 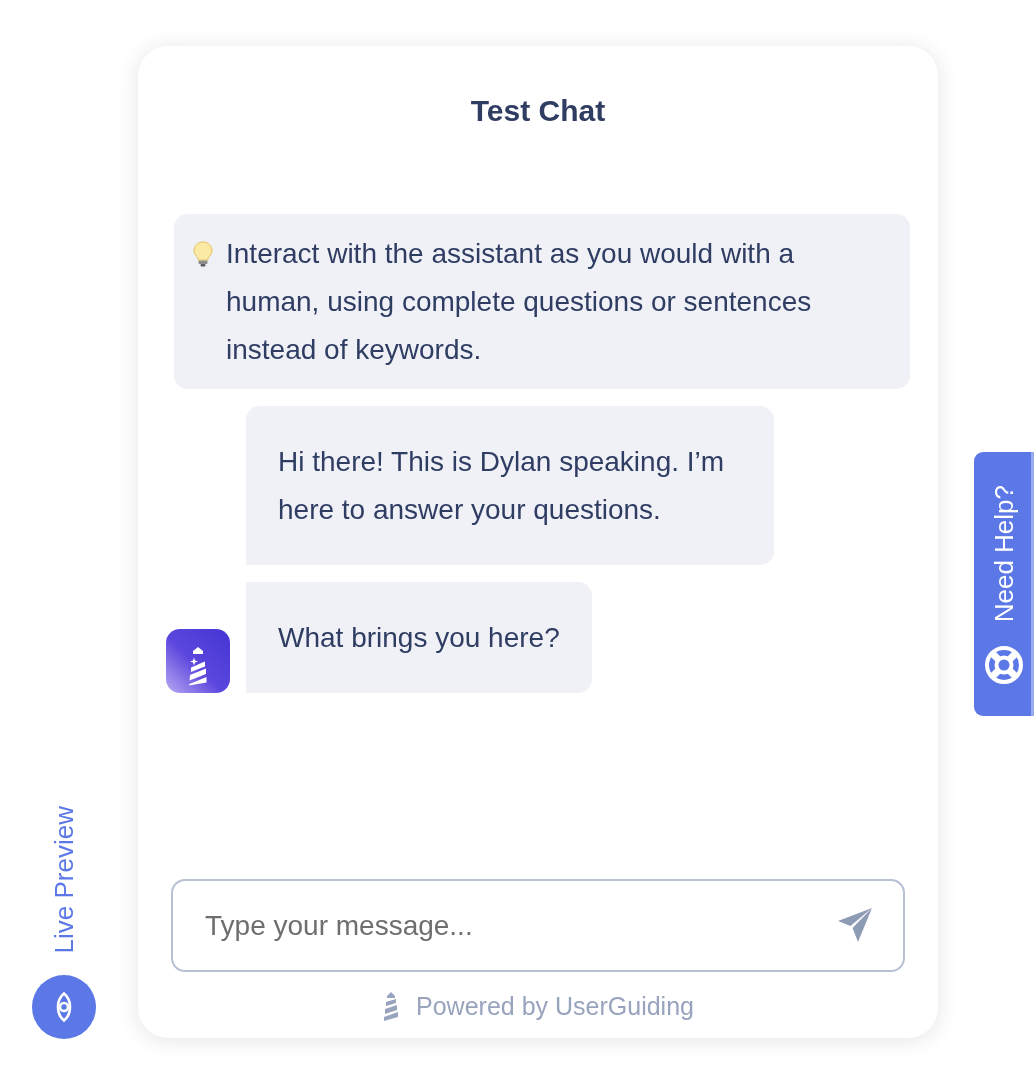 I want to click on need-help-tab: Need Help?, so click(x=1004, y=584).